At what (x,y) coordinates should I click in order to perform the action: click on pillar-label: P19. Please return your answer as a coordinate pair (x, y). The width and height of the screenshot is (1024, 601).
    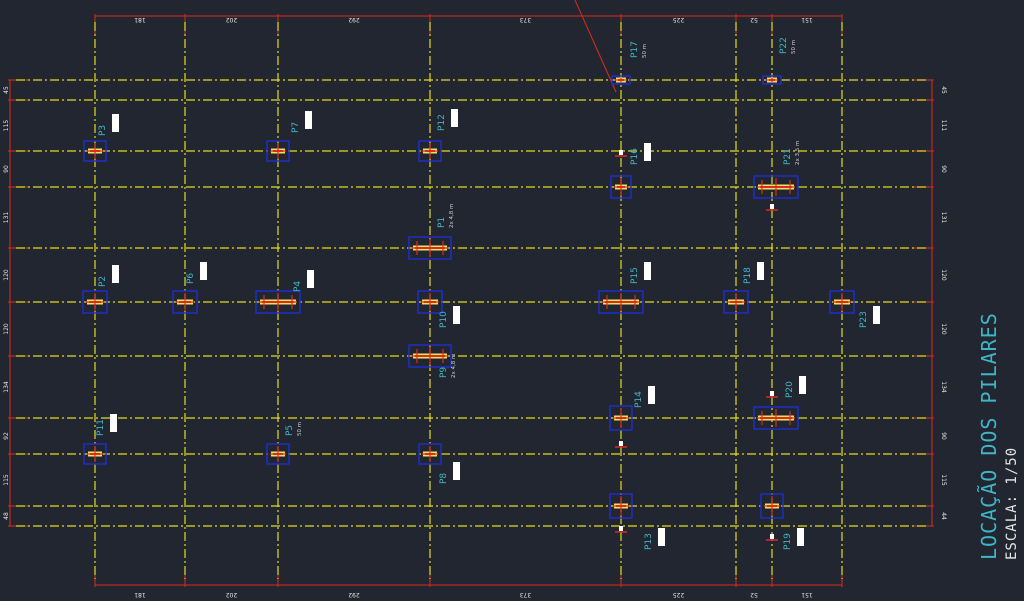
    Looking at the image, I should click on (788, 541).